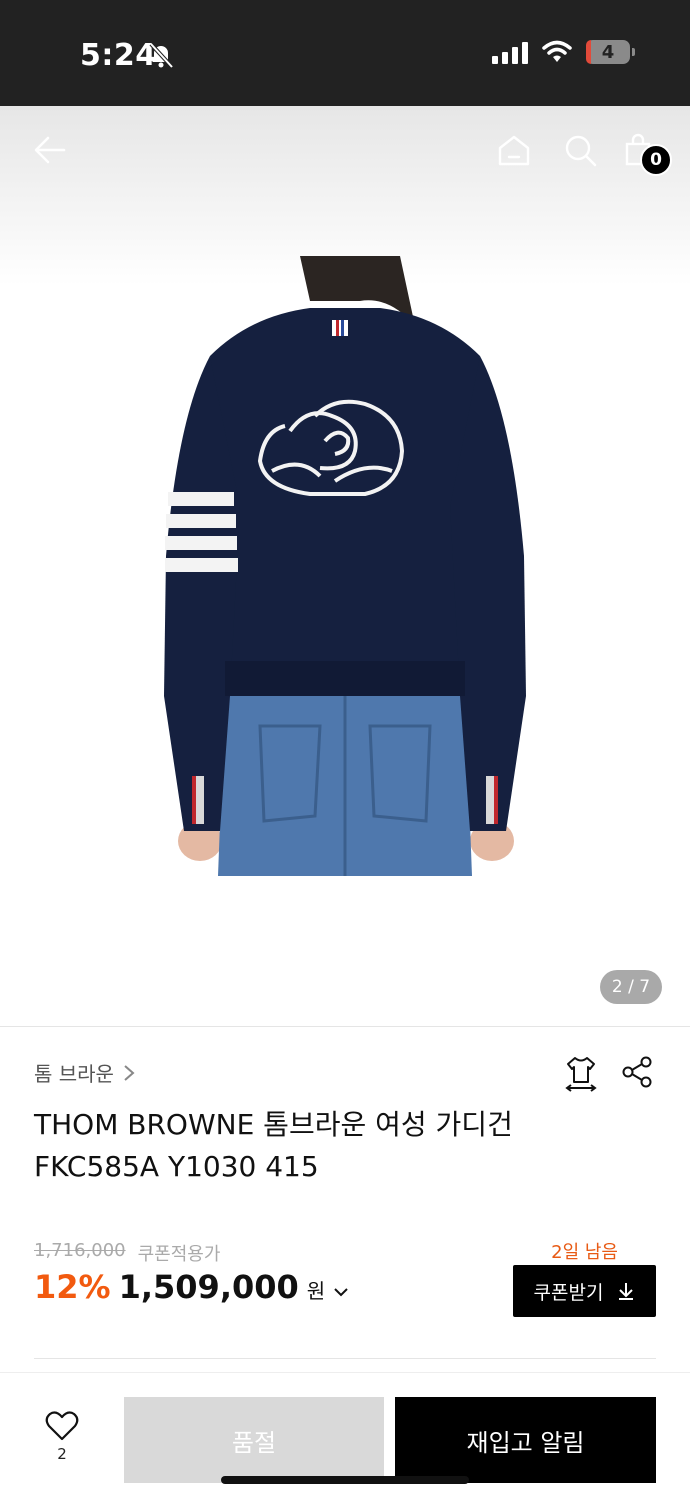 The width and height of the screenshot is (690, 1500). I want to click on battery-level: 4, so click(608, 52).